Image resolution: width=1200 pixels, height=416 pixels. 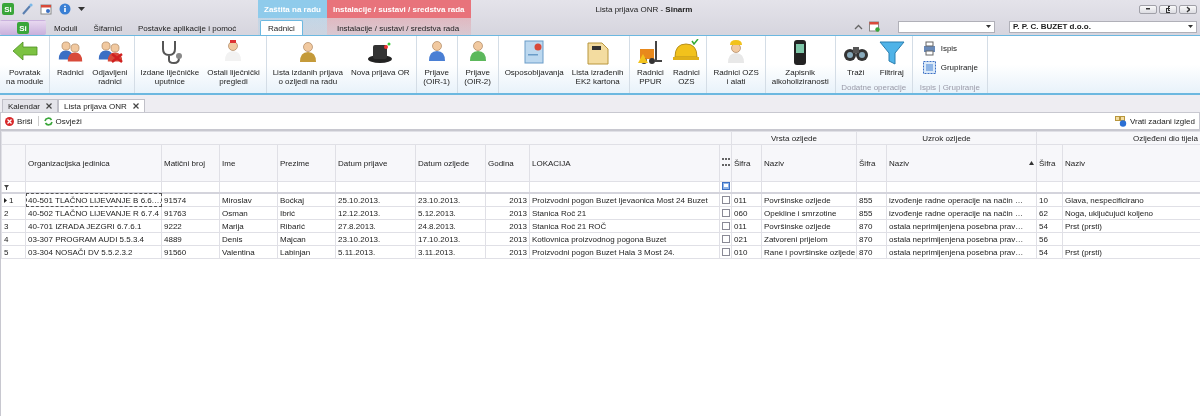 I want to click on ribbon-button: Radnici, so click(x=70, y=61).